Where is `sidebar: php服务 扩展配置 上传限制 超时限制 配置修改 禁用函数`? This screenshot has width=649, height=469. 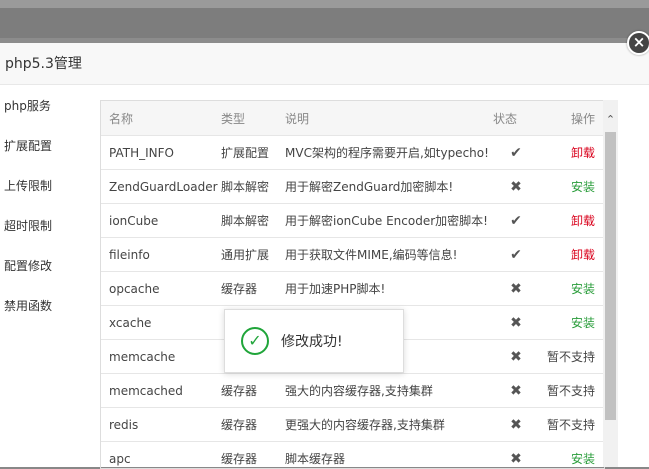 sidebar: php服务 扩展配置 上传限制 超时限制 配置修改 禁用函数 is located at coordinates (42, 276).